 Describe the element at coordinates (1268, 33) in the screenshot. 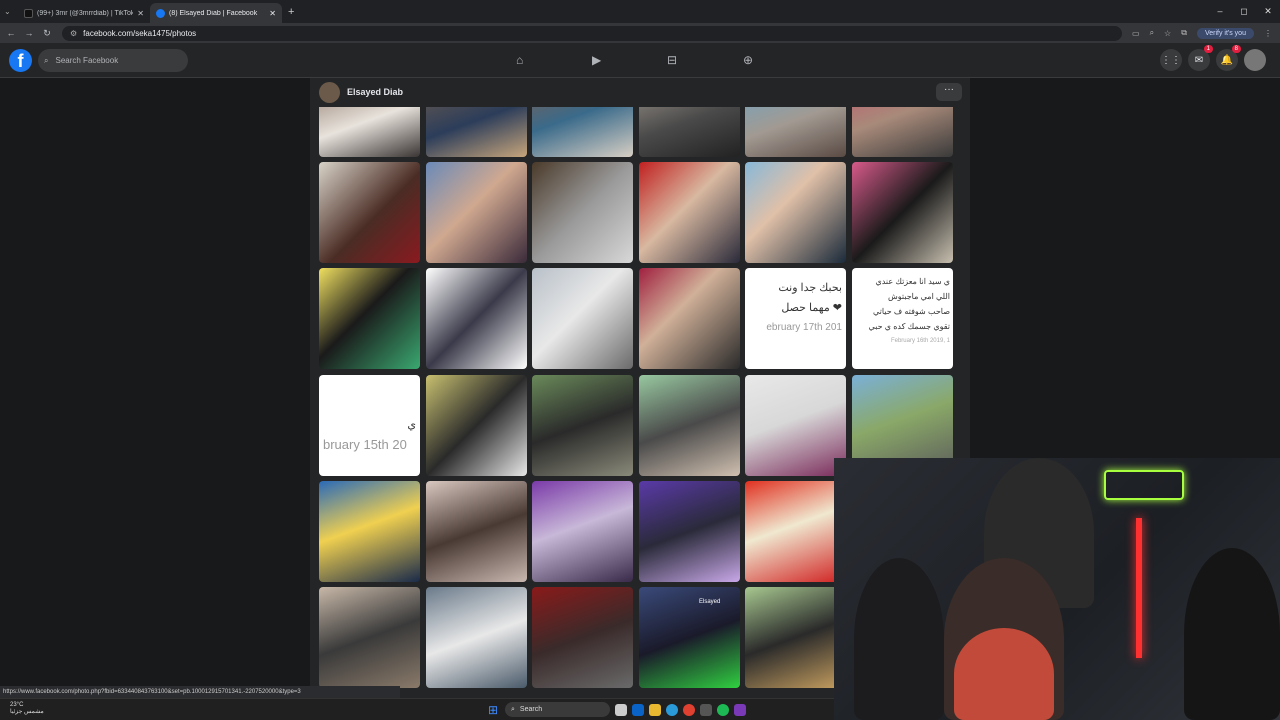

I see `menu-dots-icon: ⋮` at that location.